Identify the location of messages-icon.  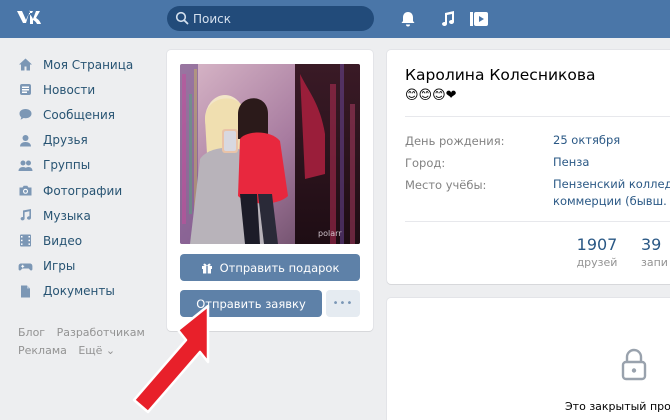
(25, 115).